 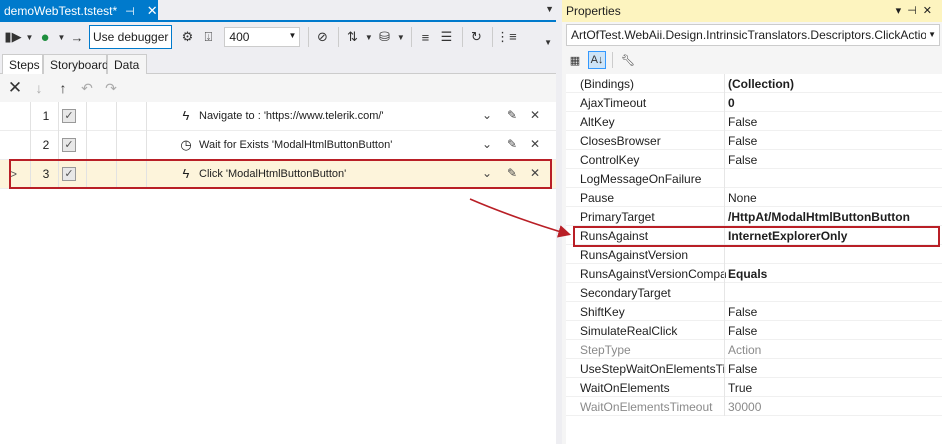 I want to click on tab-steps: Steps, so click(x=22, y=64).